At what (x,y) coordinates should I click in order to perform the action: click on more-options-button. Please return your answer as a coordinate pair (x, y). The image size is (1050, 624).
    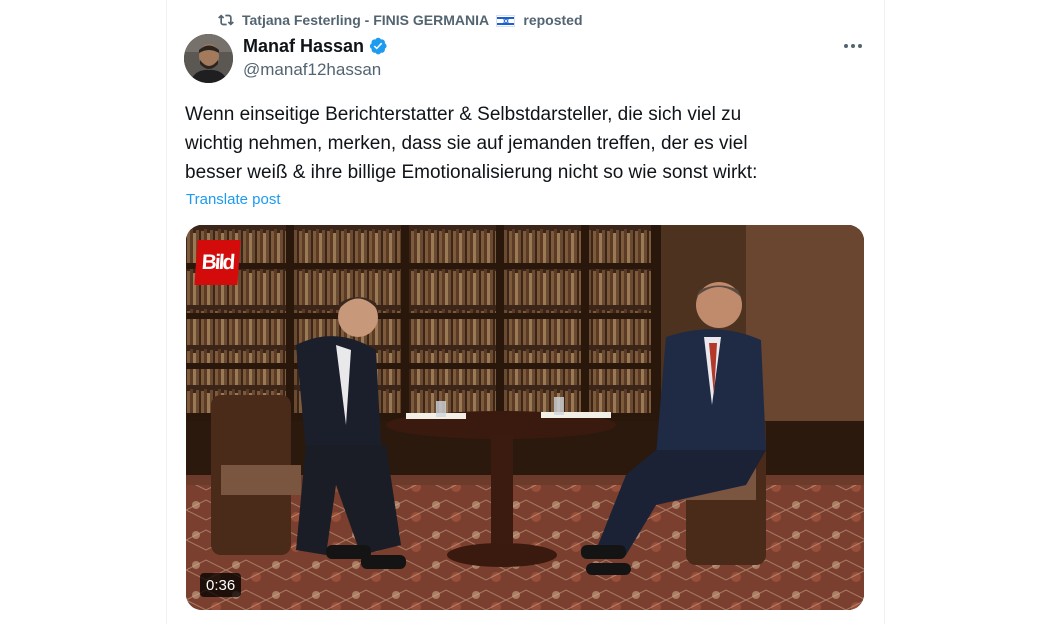
    Looking at the image, I should click on (853, 46).